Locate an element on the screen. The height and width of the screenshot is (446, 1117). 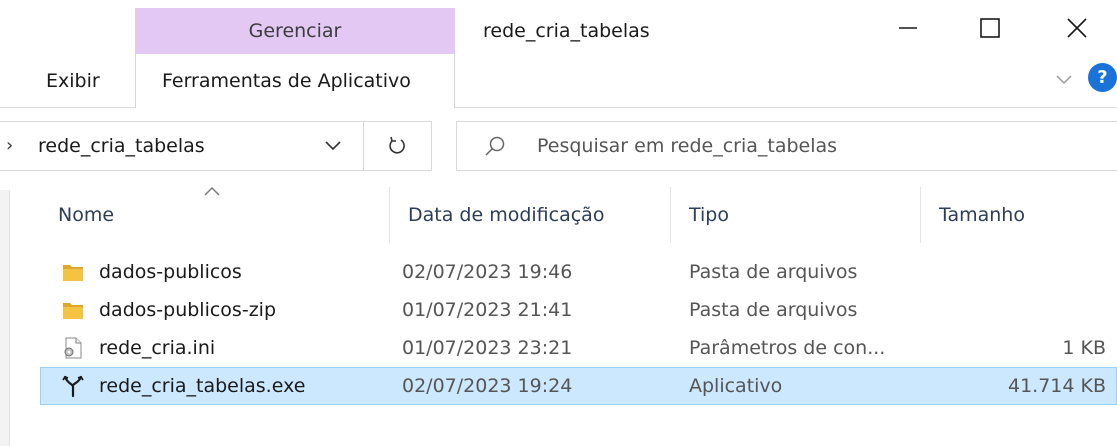
expand-ribbon-button is located at coordinates (1064, 80).